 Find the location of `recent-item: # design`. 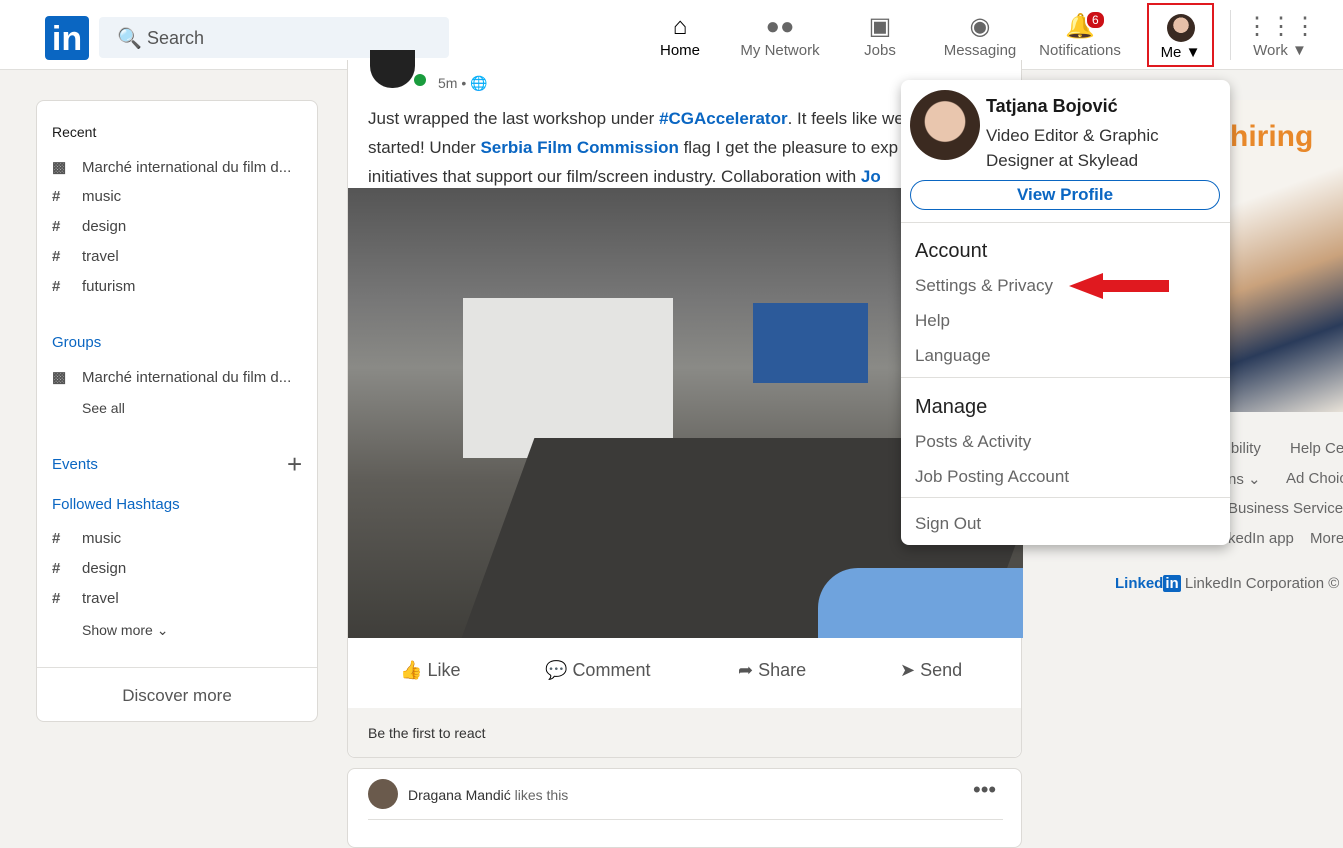

recent-item: # design is located at coordinates (89, 226).